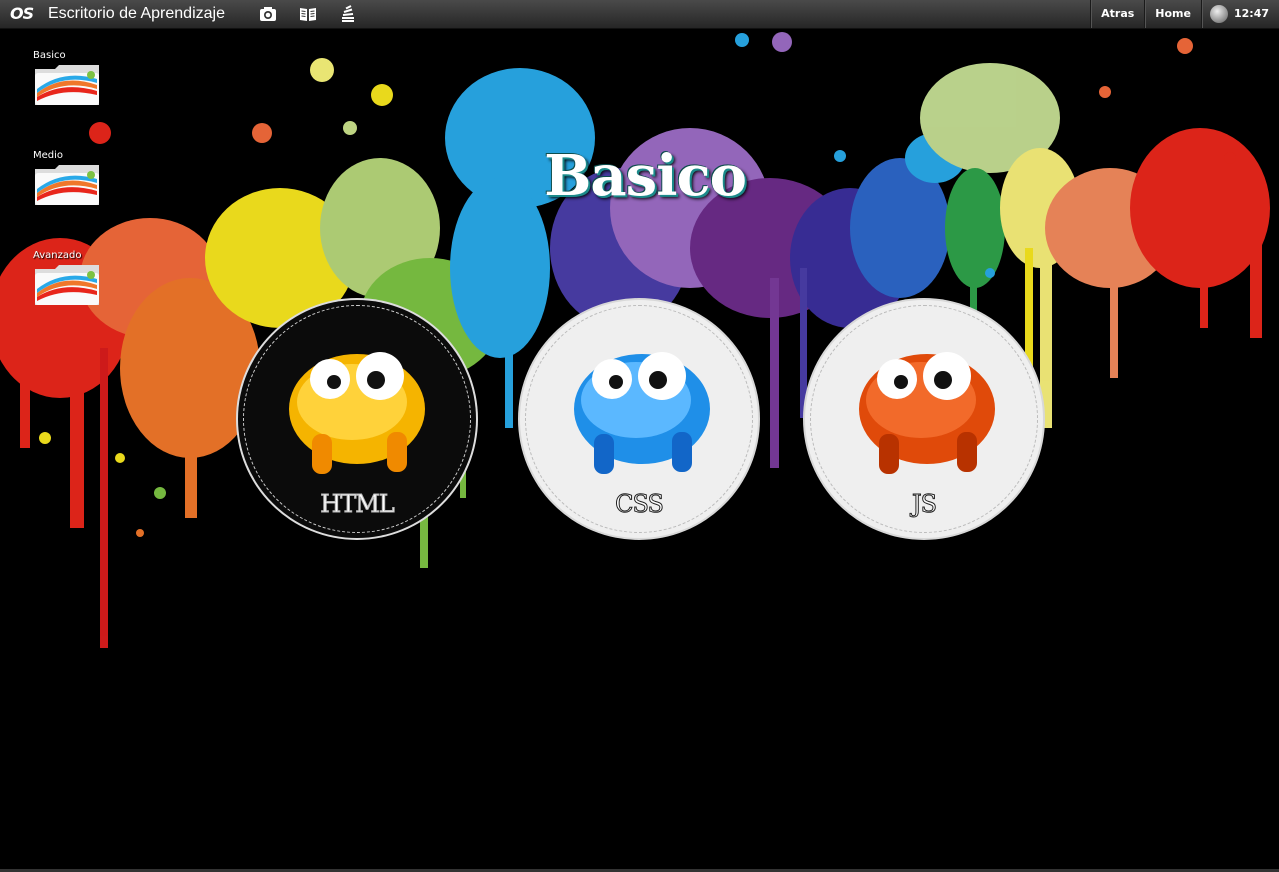  Describe the element at coordinates (308, 14) in the screenshot. I see `book-icon` at that location.